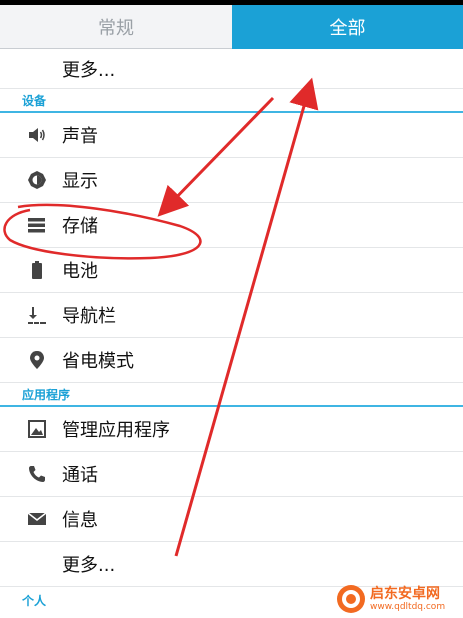  I want to click on list-item-battery: 电池, so click(231, 270).